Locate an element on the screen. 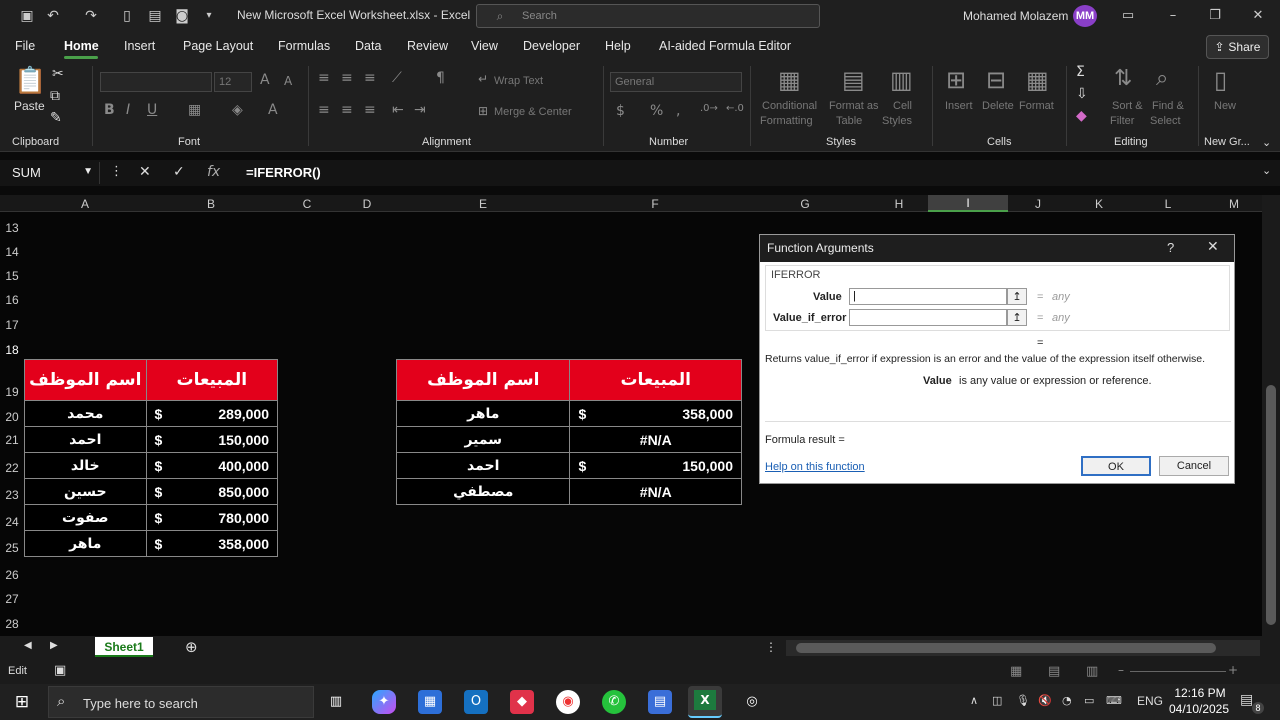  column-header-l: L is located at coordinates (1168, 204).